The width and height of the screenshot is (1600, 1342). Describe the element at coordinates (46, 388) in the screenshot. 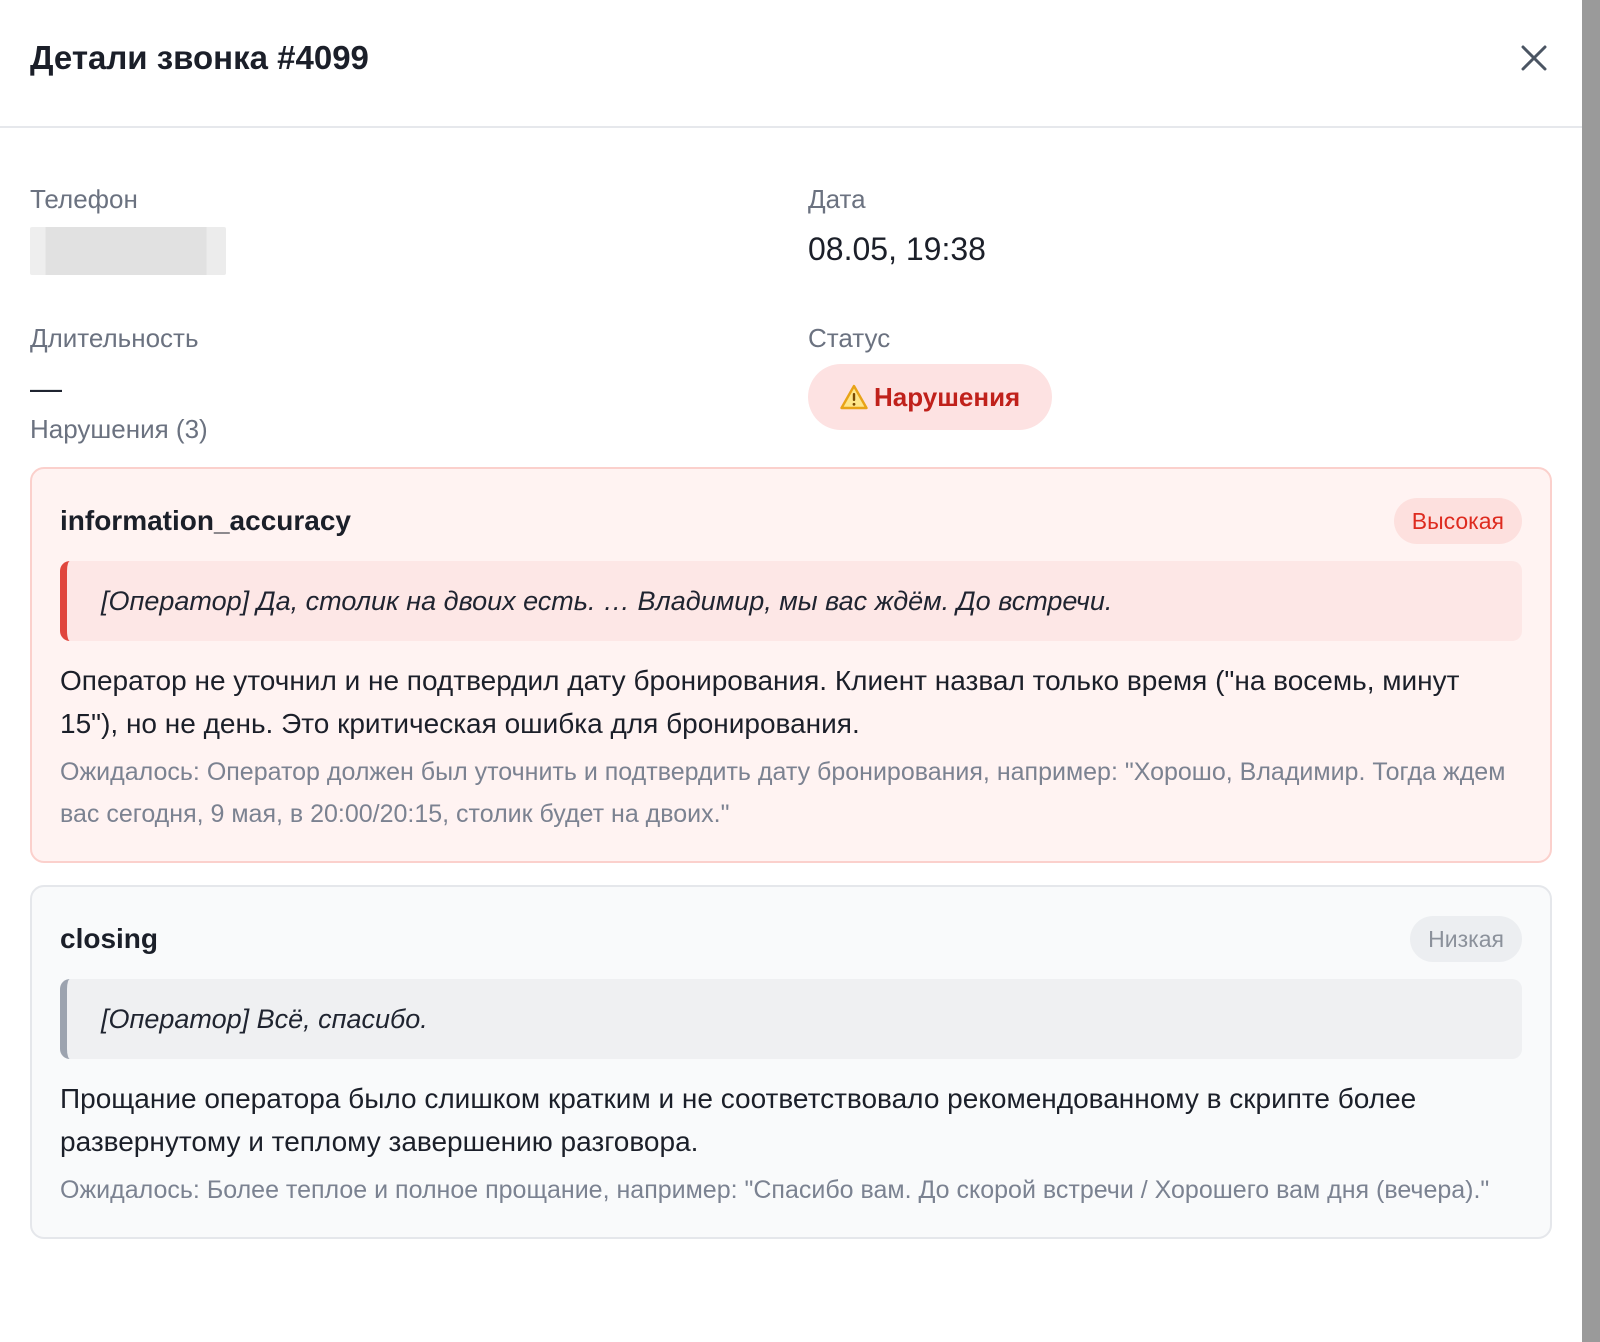

I see `duration-value: —` at that location.